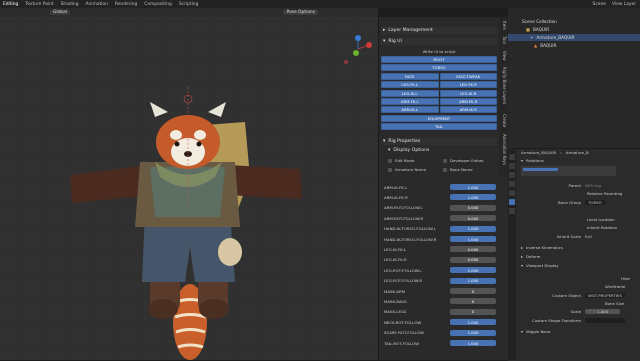 Image resolution: width=640 pixels, height=361 pixels. What do you see at coordinates (539, 21) in the screenshot?
I see `scene-collection-label: Scene Collection` at bounding box center [539, 21].